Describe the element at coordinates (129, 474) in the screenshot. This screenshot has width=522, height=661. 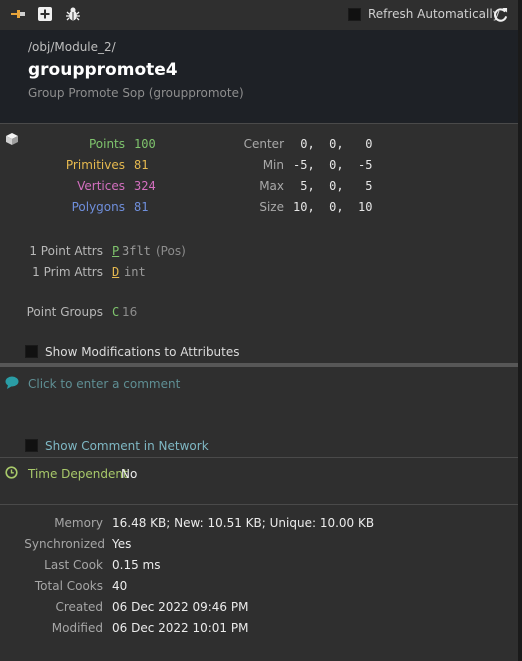
I see `time-dependent-value: No` at that location.